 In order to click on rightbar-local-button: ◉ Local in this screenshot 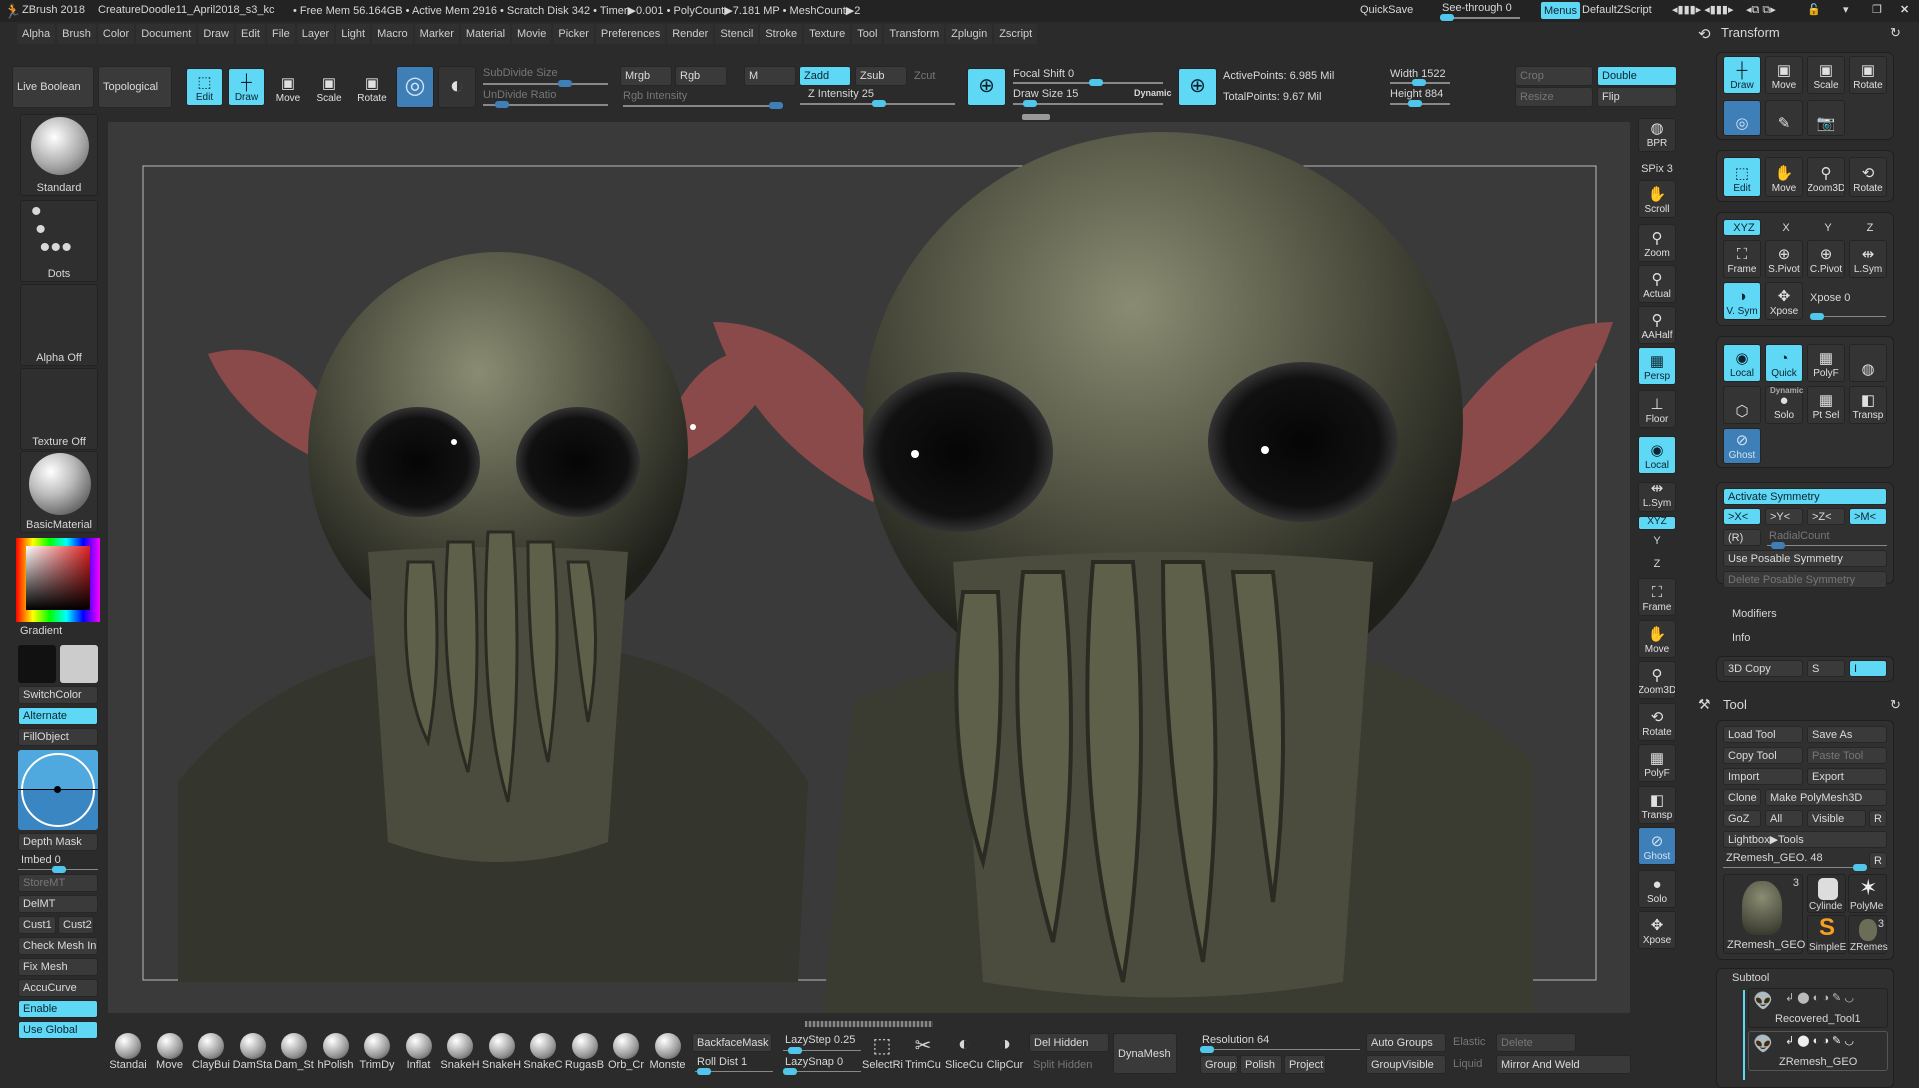, I will do `click(1657, 455)`.